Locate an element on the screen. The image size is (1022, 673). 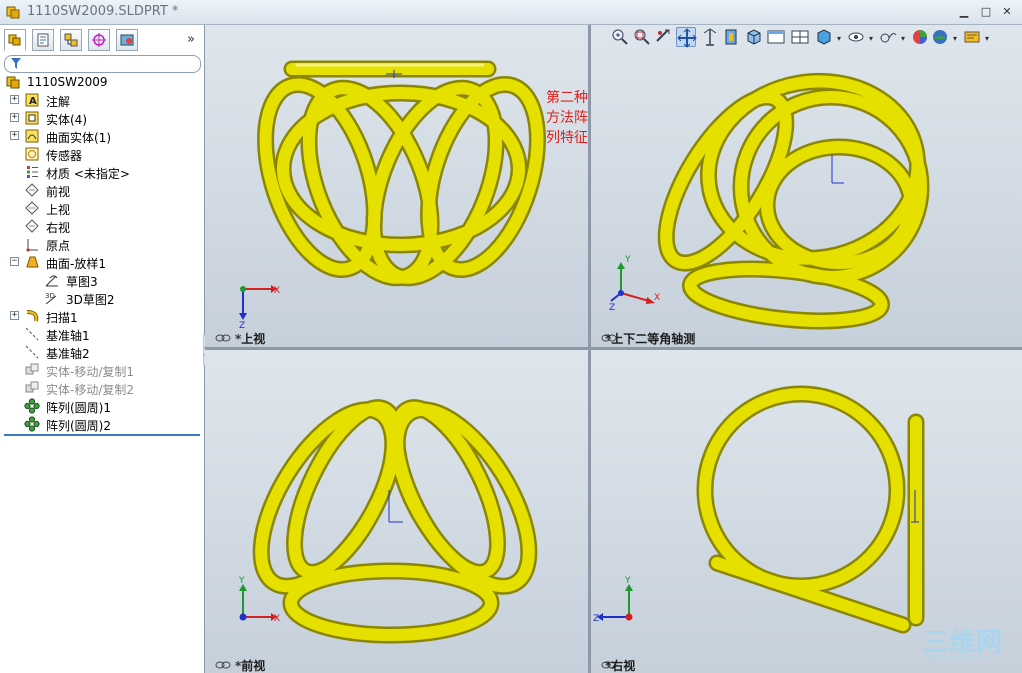
tree-item: 阵列(圆周)2 is located at coordinates (100, 424).